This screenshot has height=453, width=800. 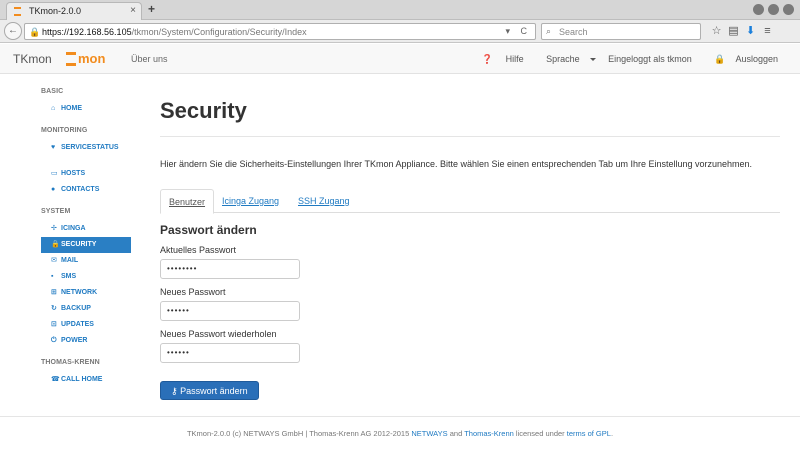 I want to click on sidebar-item-label: CONTACTS, so click(x=80, y=189).